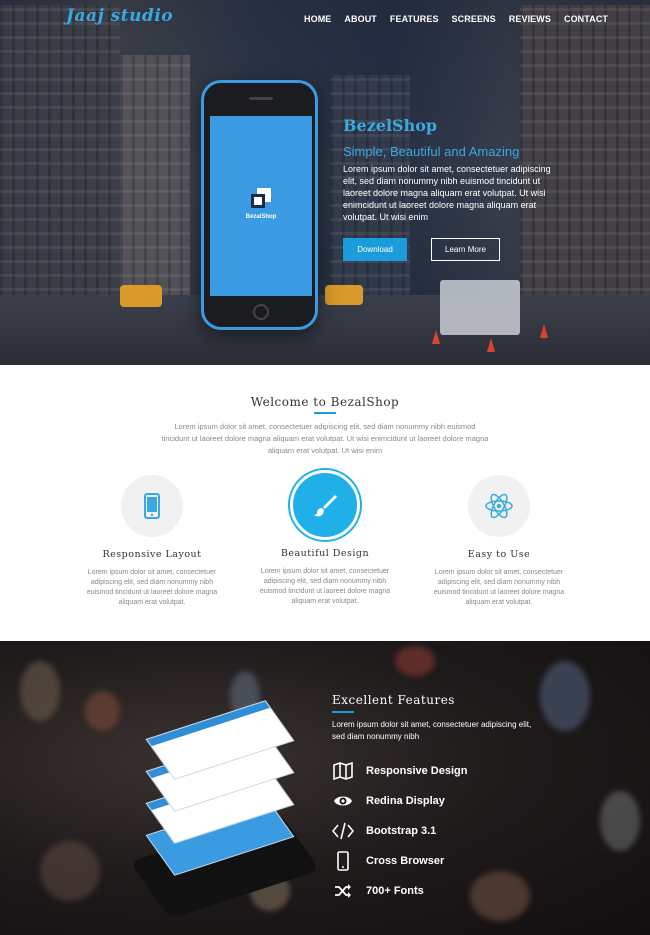 Image resolution: width=650 pixels, height=935 pixels. I want to click on brush-icon, so click(325, 506).